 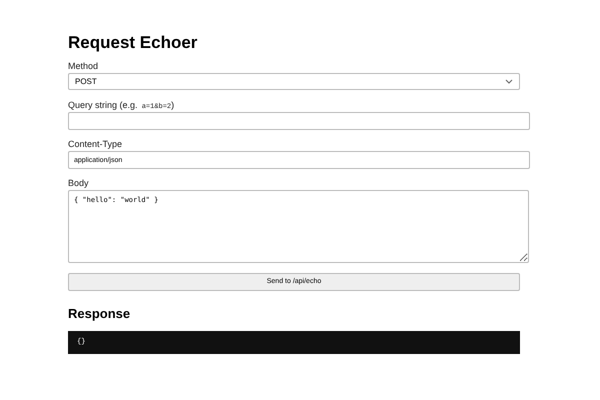 What do you see at coordinates (95, 144) in the screenshot?
I see `field-label: Content-Type` at bounding box center [95, 144].